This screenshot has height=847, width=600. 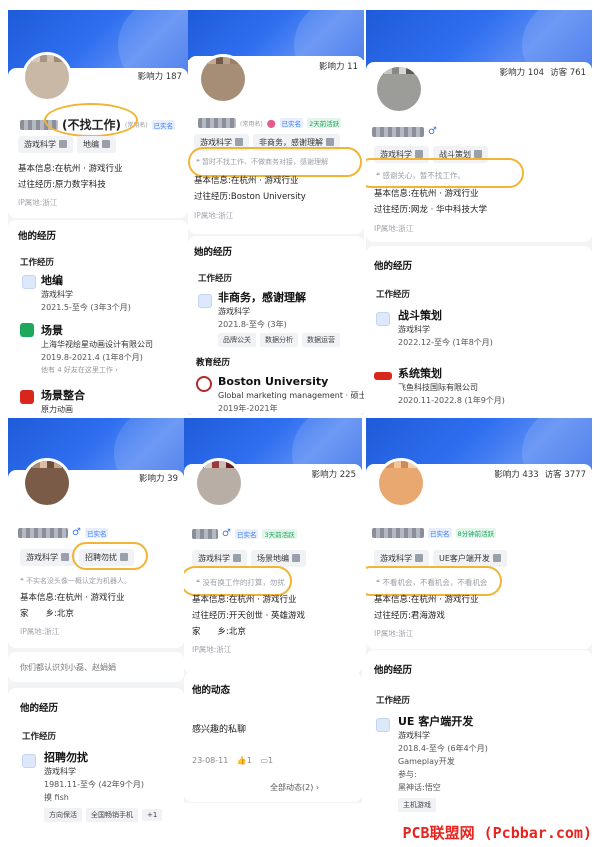 I want to click on basic-info: 基本信息:在杭州 · 游戏行业 过往经历:原力数字科技, so click(x=70, y=177).